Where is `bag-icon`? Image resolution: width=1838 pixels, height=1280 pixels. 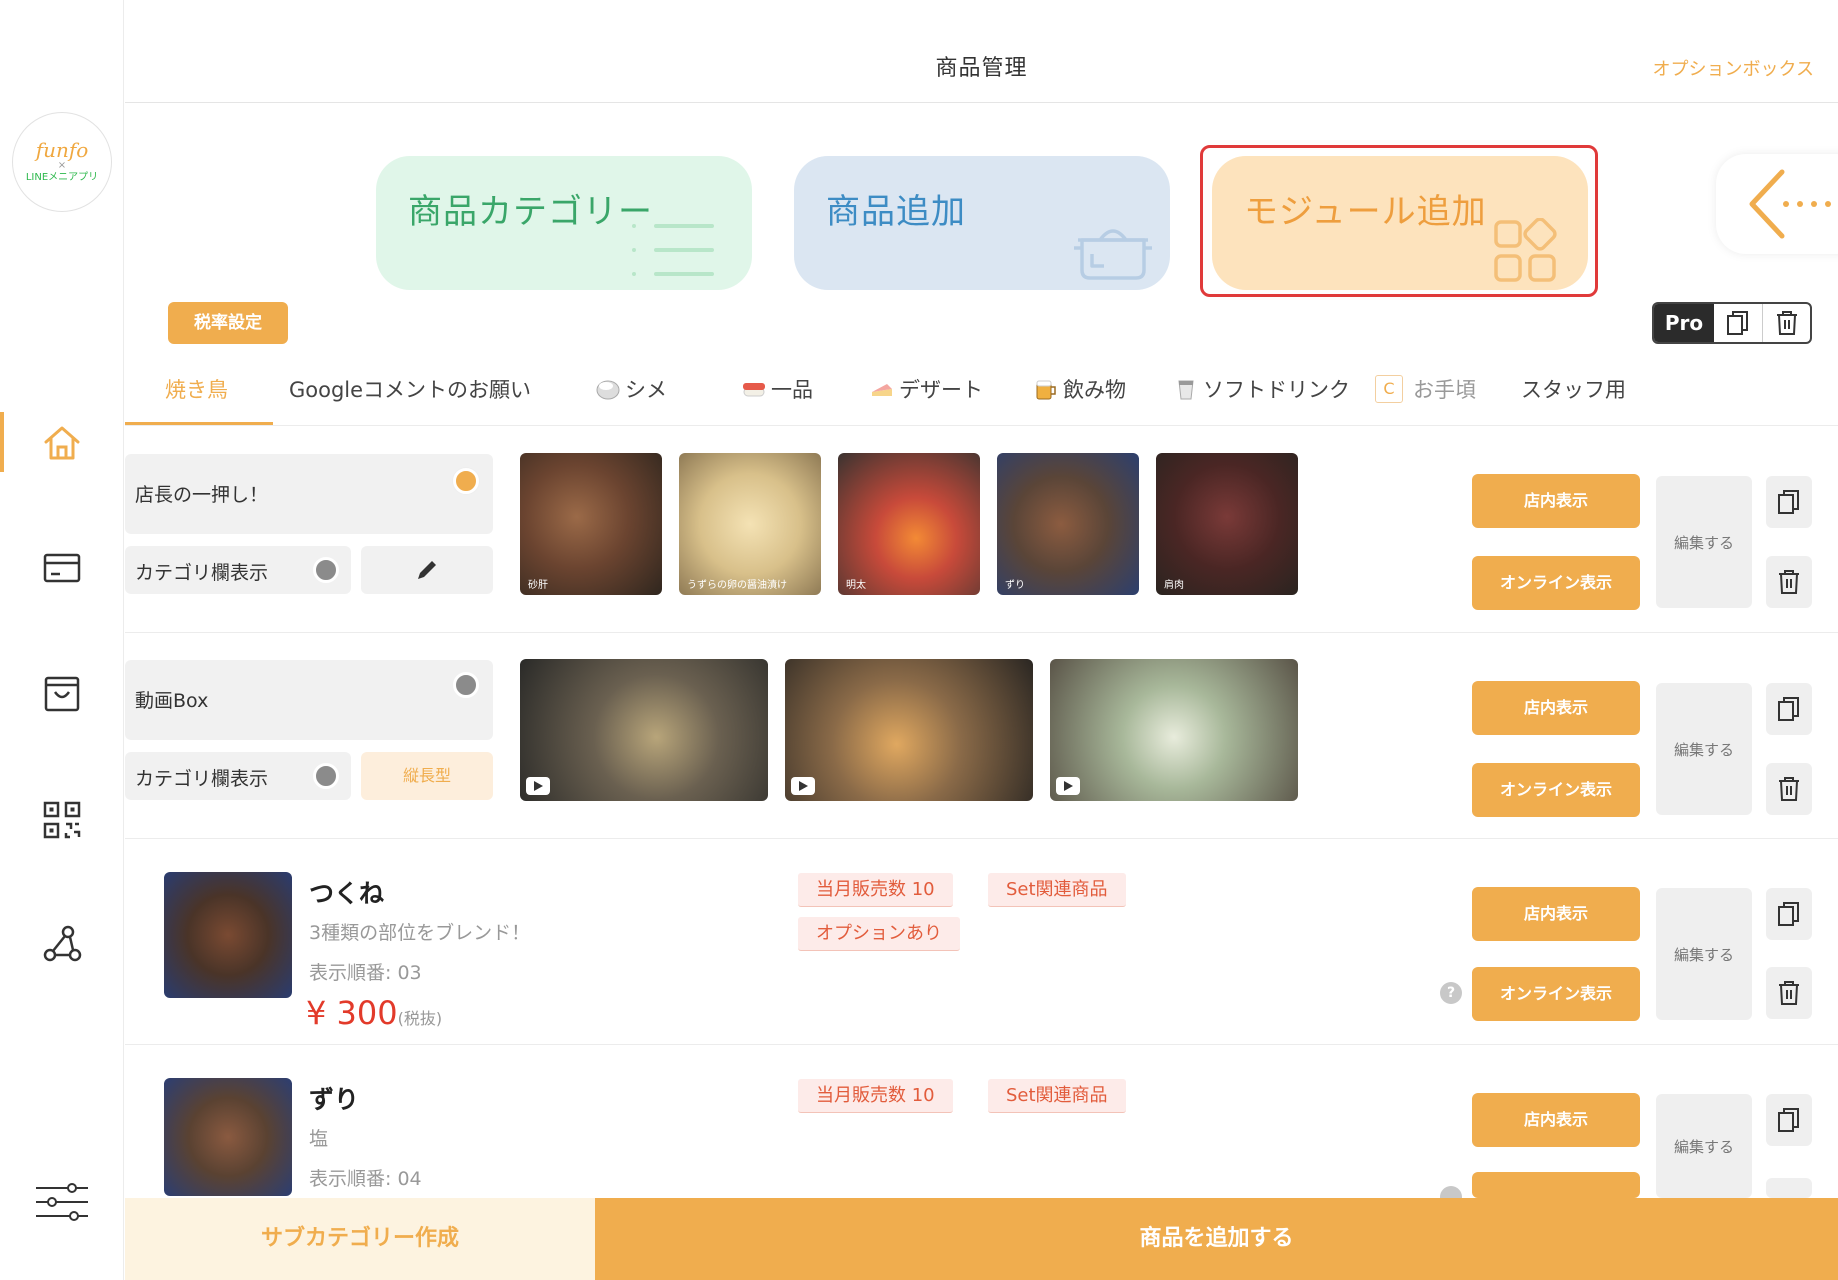 bag-icon is located at coordinates (62, 694).